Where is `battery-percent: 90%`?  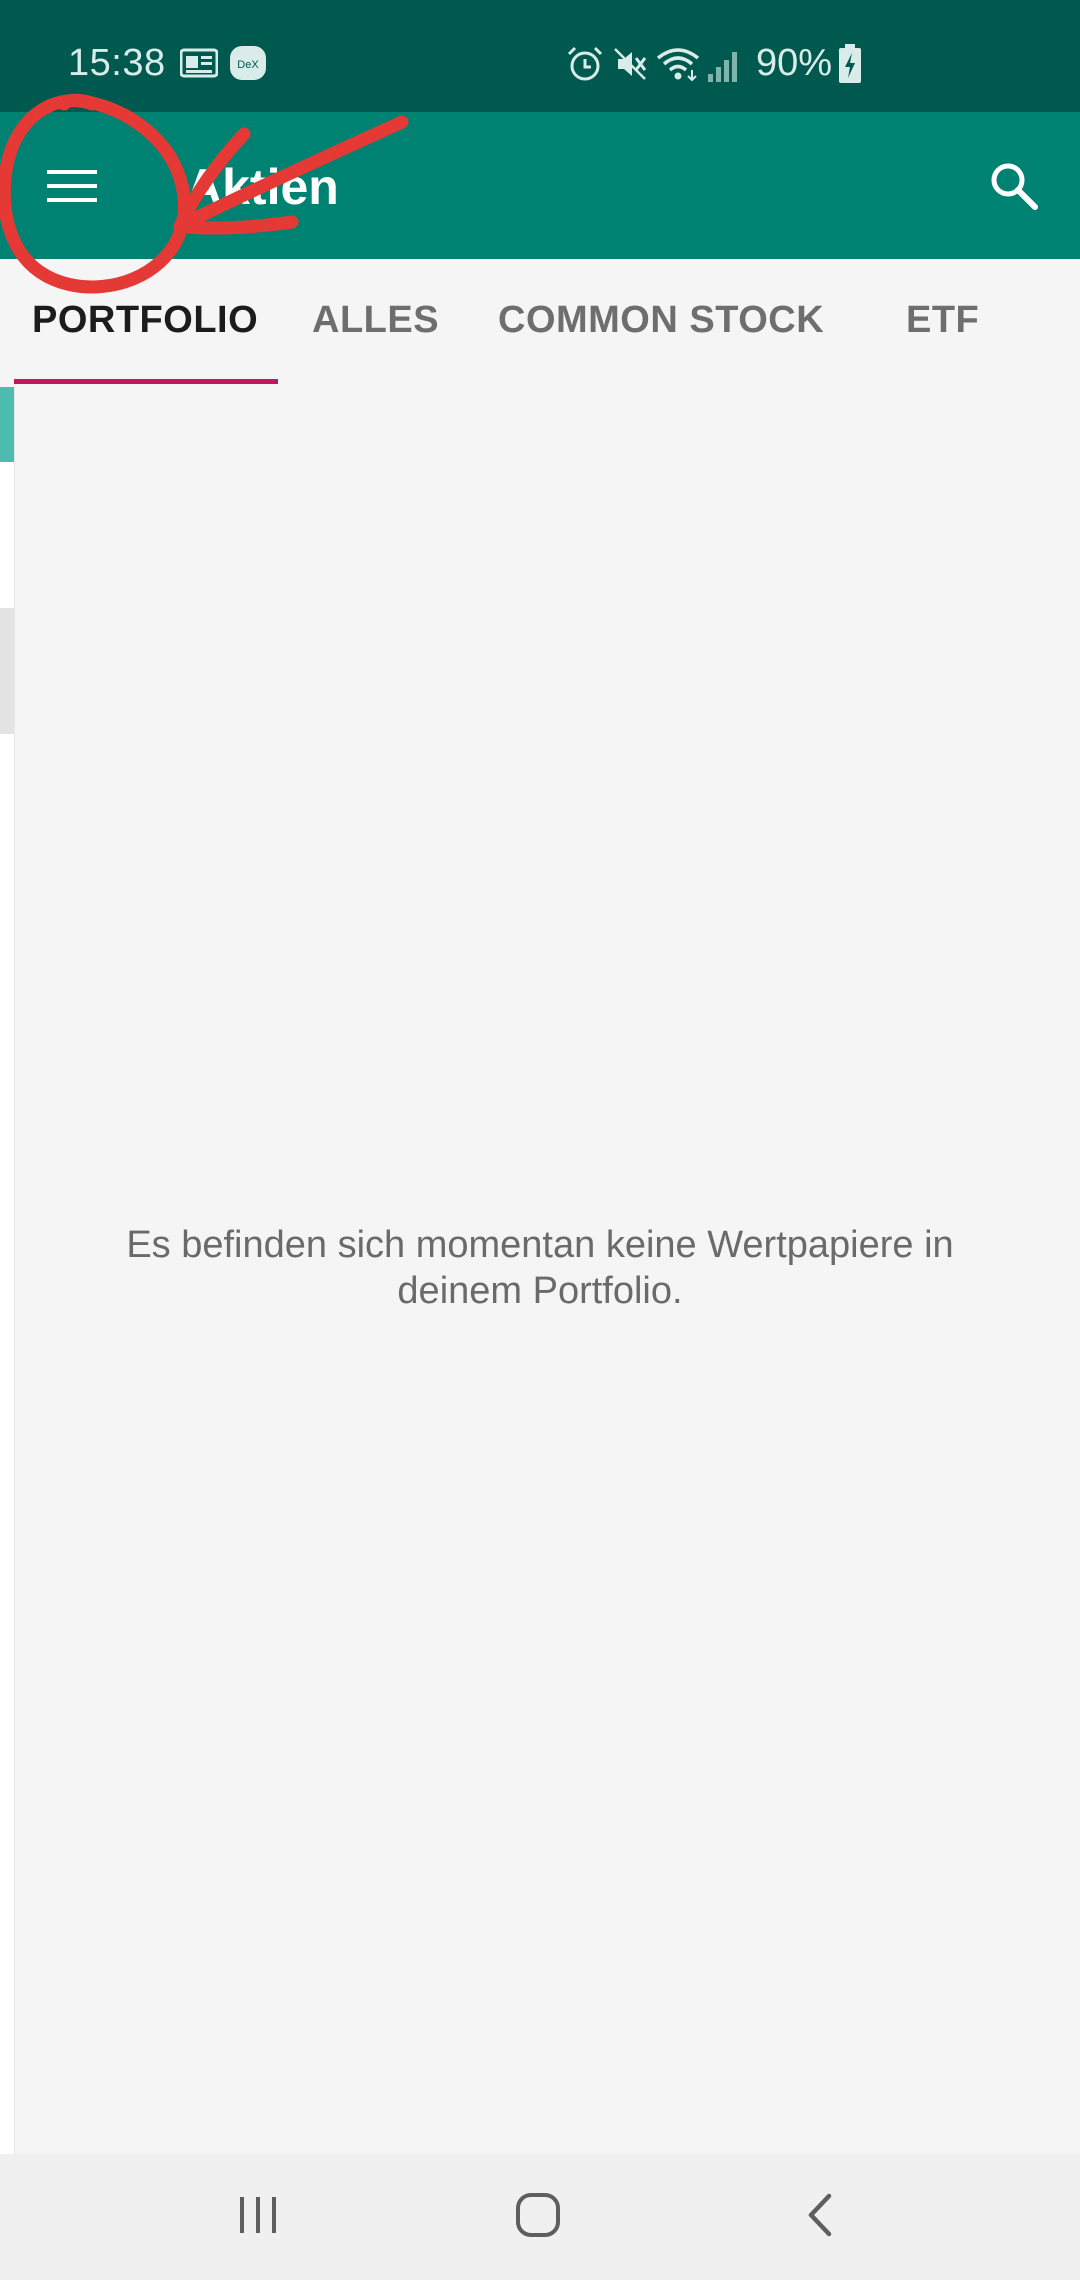 battery-percent: 90% is located at coordinates (794, 63).